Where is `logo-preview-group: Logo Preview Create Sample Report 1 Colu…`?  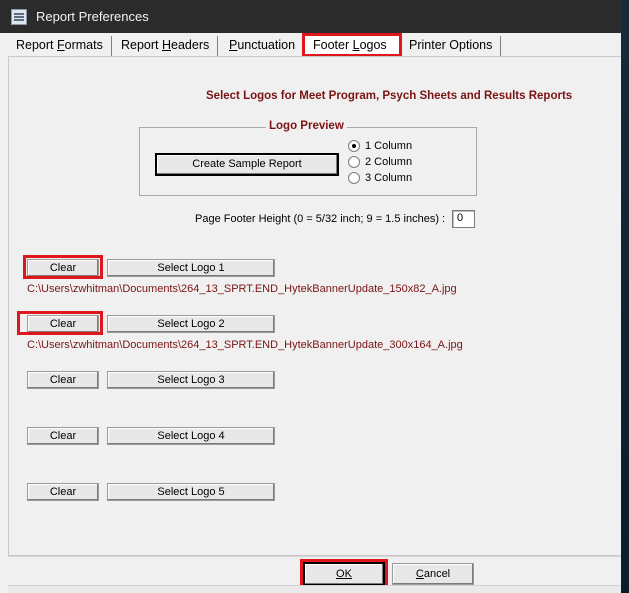
logo-preview-group: Logo Preview Create Sample Report 1 Colu… is located at coordinates (308, 158).